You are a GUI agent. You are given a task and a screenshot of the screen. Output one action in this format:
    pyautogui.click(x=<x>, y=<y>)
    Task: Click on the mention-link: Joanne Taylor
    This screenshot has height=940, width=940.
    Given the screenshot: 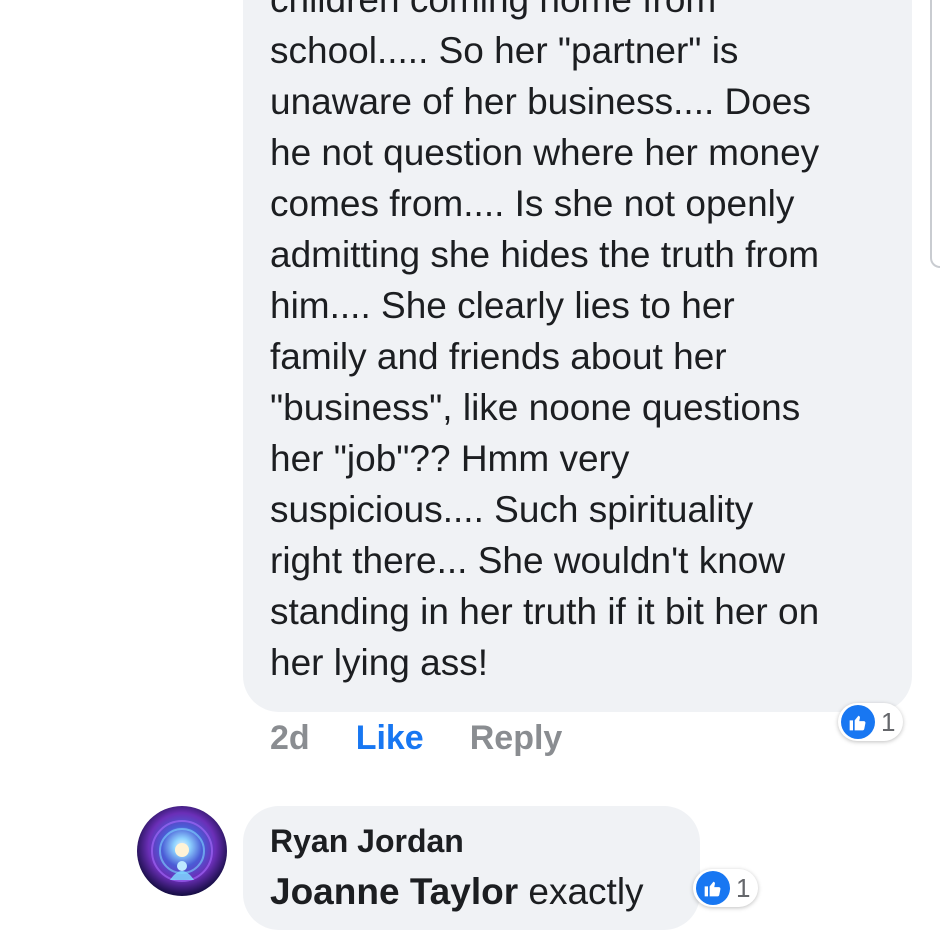 What is the action you would take?
    pyautogui.click(x=394, y=891)
    